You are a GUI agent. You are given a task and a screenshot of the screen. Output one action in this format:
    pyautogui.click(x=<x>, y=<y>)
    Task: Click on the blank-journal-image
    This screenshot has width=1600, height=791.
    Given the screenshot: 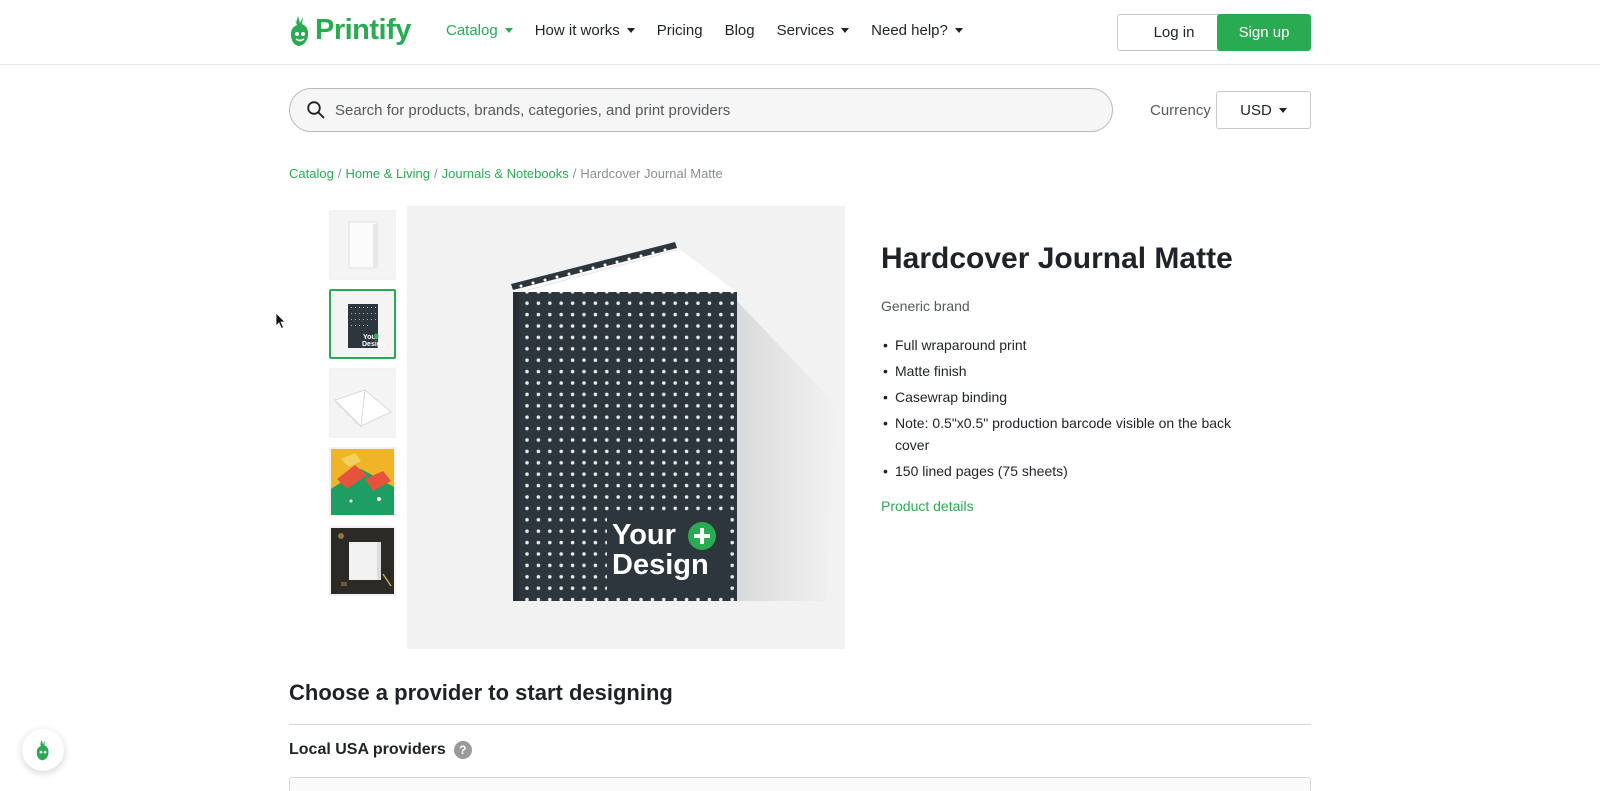 What is the action you would take?
    pyautogui.click(x=362, y=245)
    